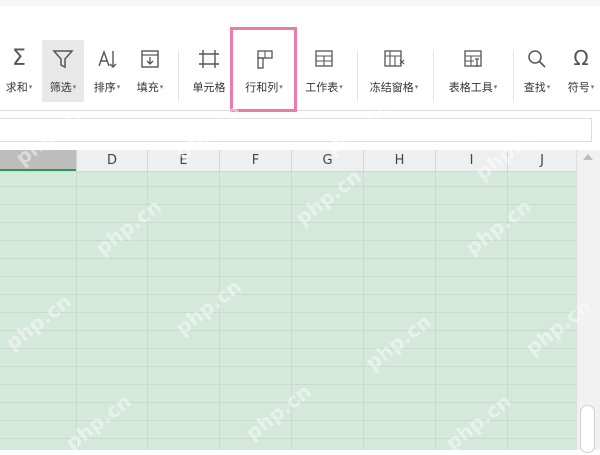 The height and width of the screenshot is (455, 600). I want to click on filter-icon, so click(63, 61).